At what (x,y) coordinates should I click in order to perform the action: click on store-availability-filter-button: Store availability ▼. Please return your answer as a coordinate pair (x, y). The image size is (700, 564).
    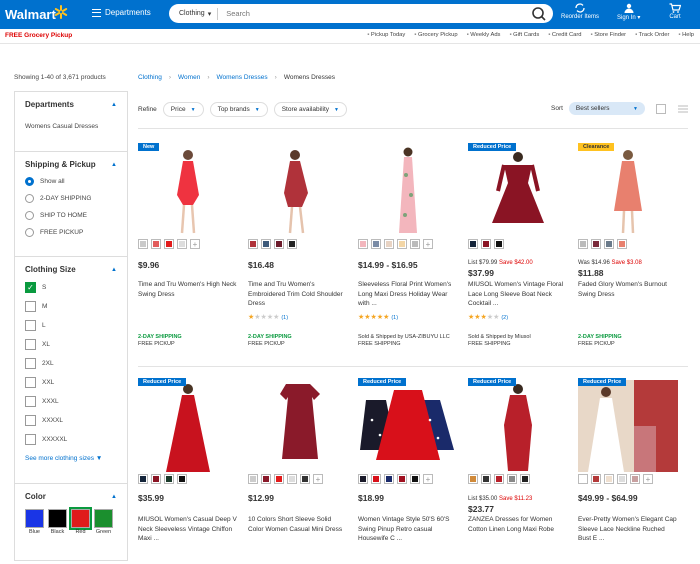
    Looking at the image, I should click on (310, 109).